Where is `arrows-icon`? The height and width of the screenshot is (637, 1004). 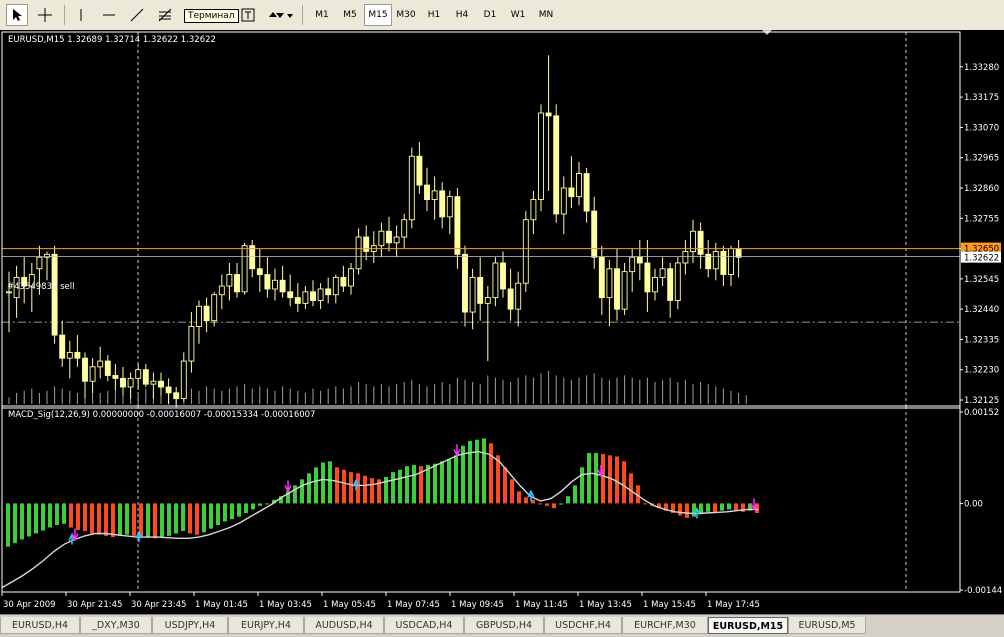 arrows-icon is located at coordinates (281, 15).